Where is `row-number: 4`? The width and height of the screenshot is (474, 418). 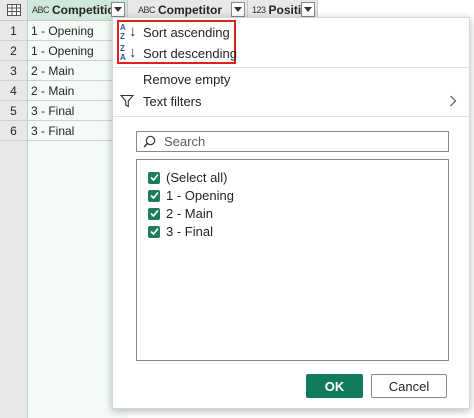
row-number: 4 is located at coordinates (14, 91).